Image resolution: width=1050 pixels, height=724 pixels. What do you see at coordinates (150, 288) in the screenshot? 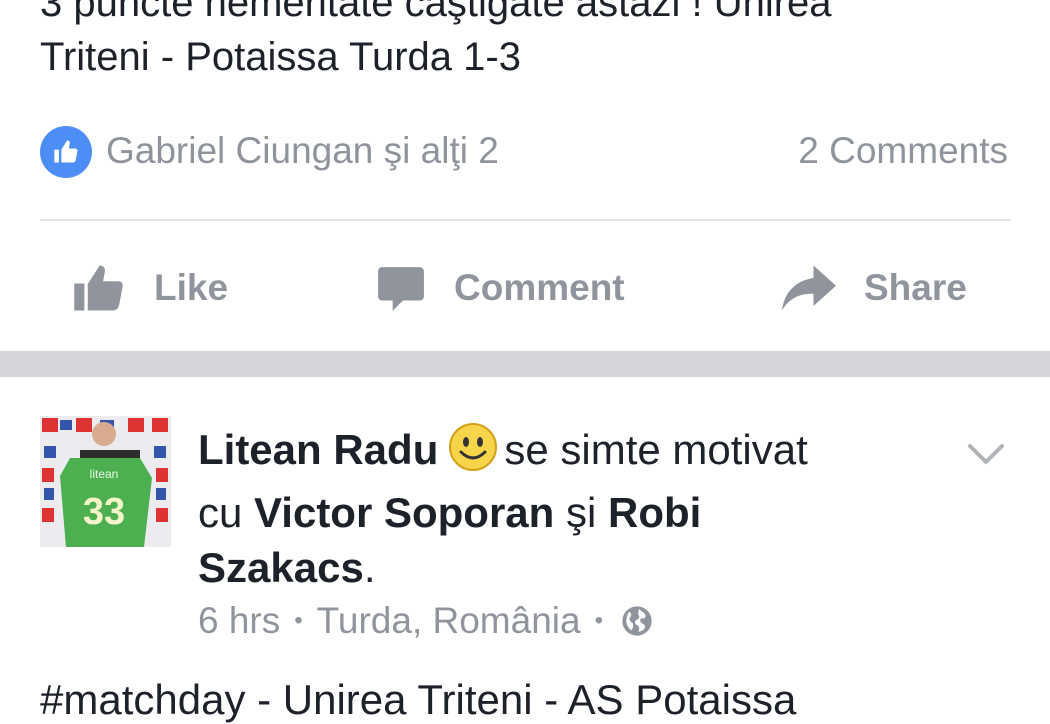
I see `like-button: Like` at bounding box center [150, 288].